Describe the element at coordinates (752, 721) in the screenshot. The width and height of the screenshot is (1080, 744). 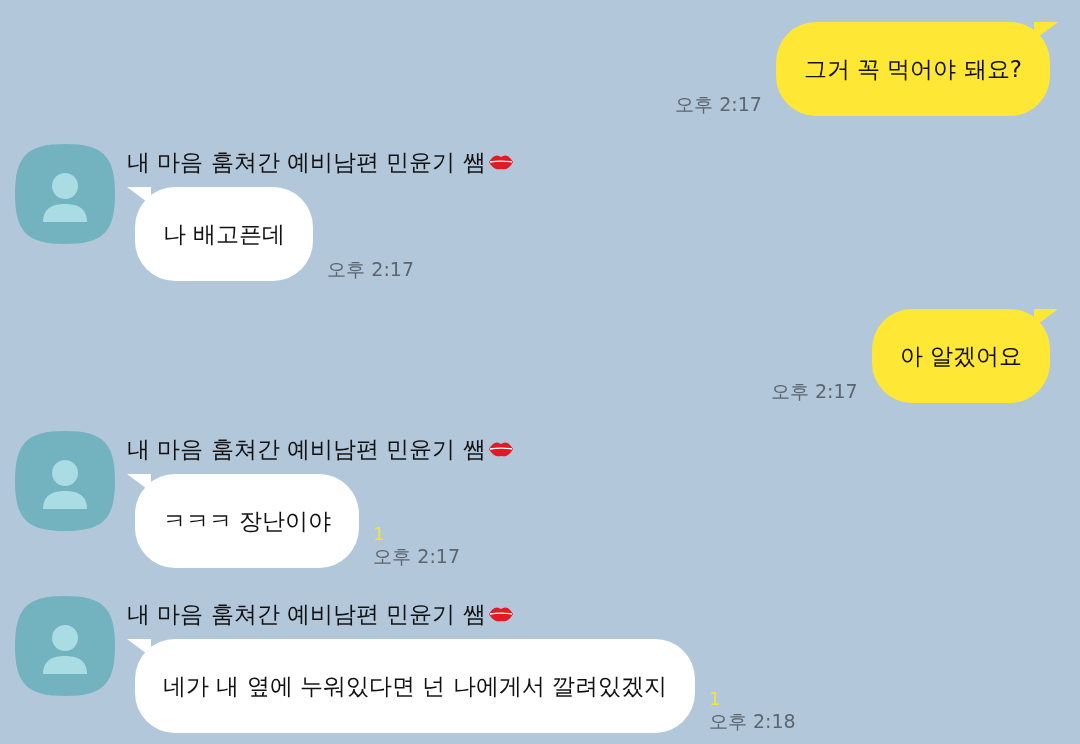
I see `message-time: 오후 2:18` at that location.